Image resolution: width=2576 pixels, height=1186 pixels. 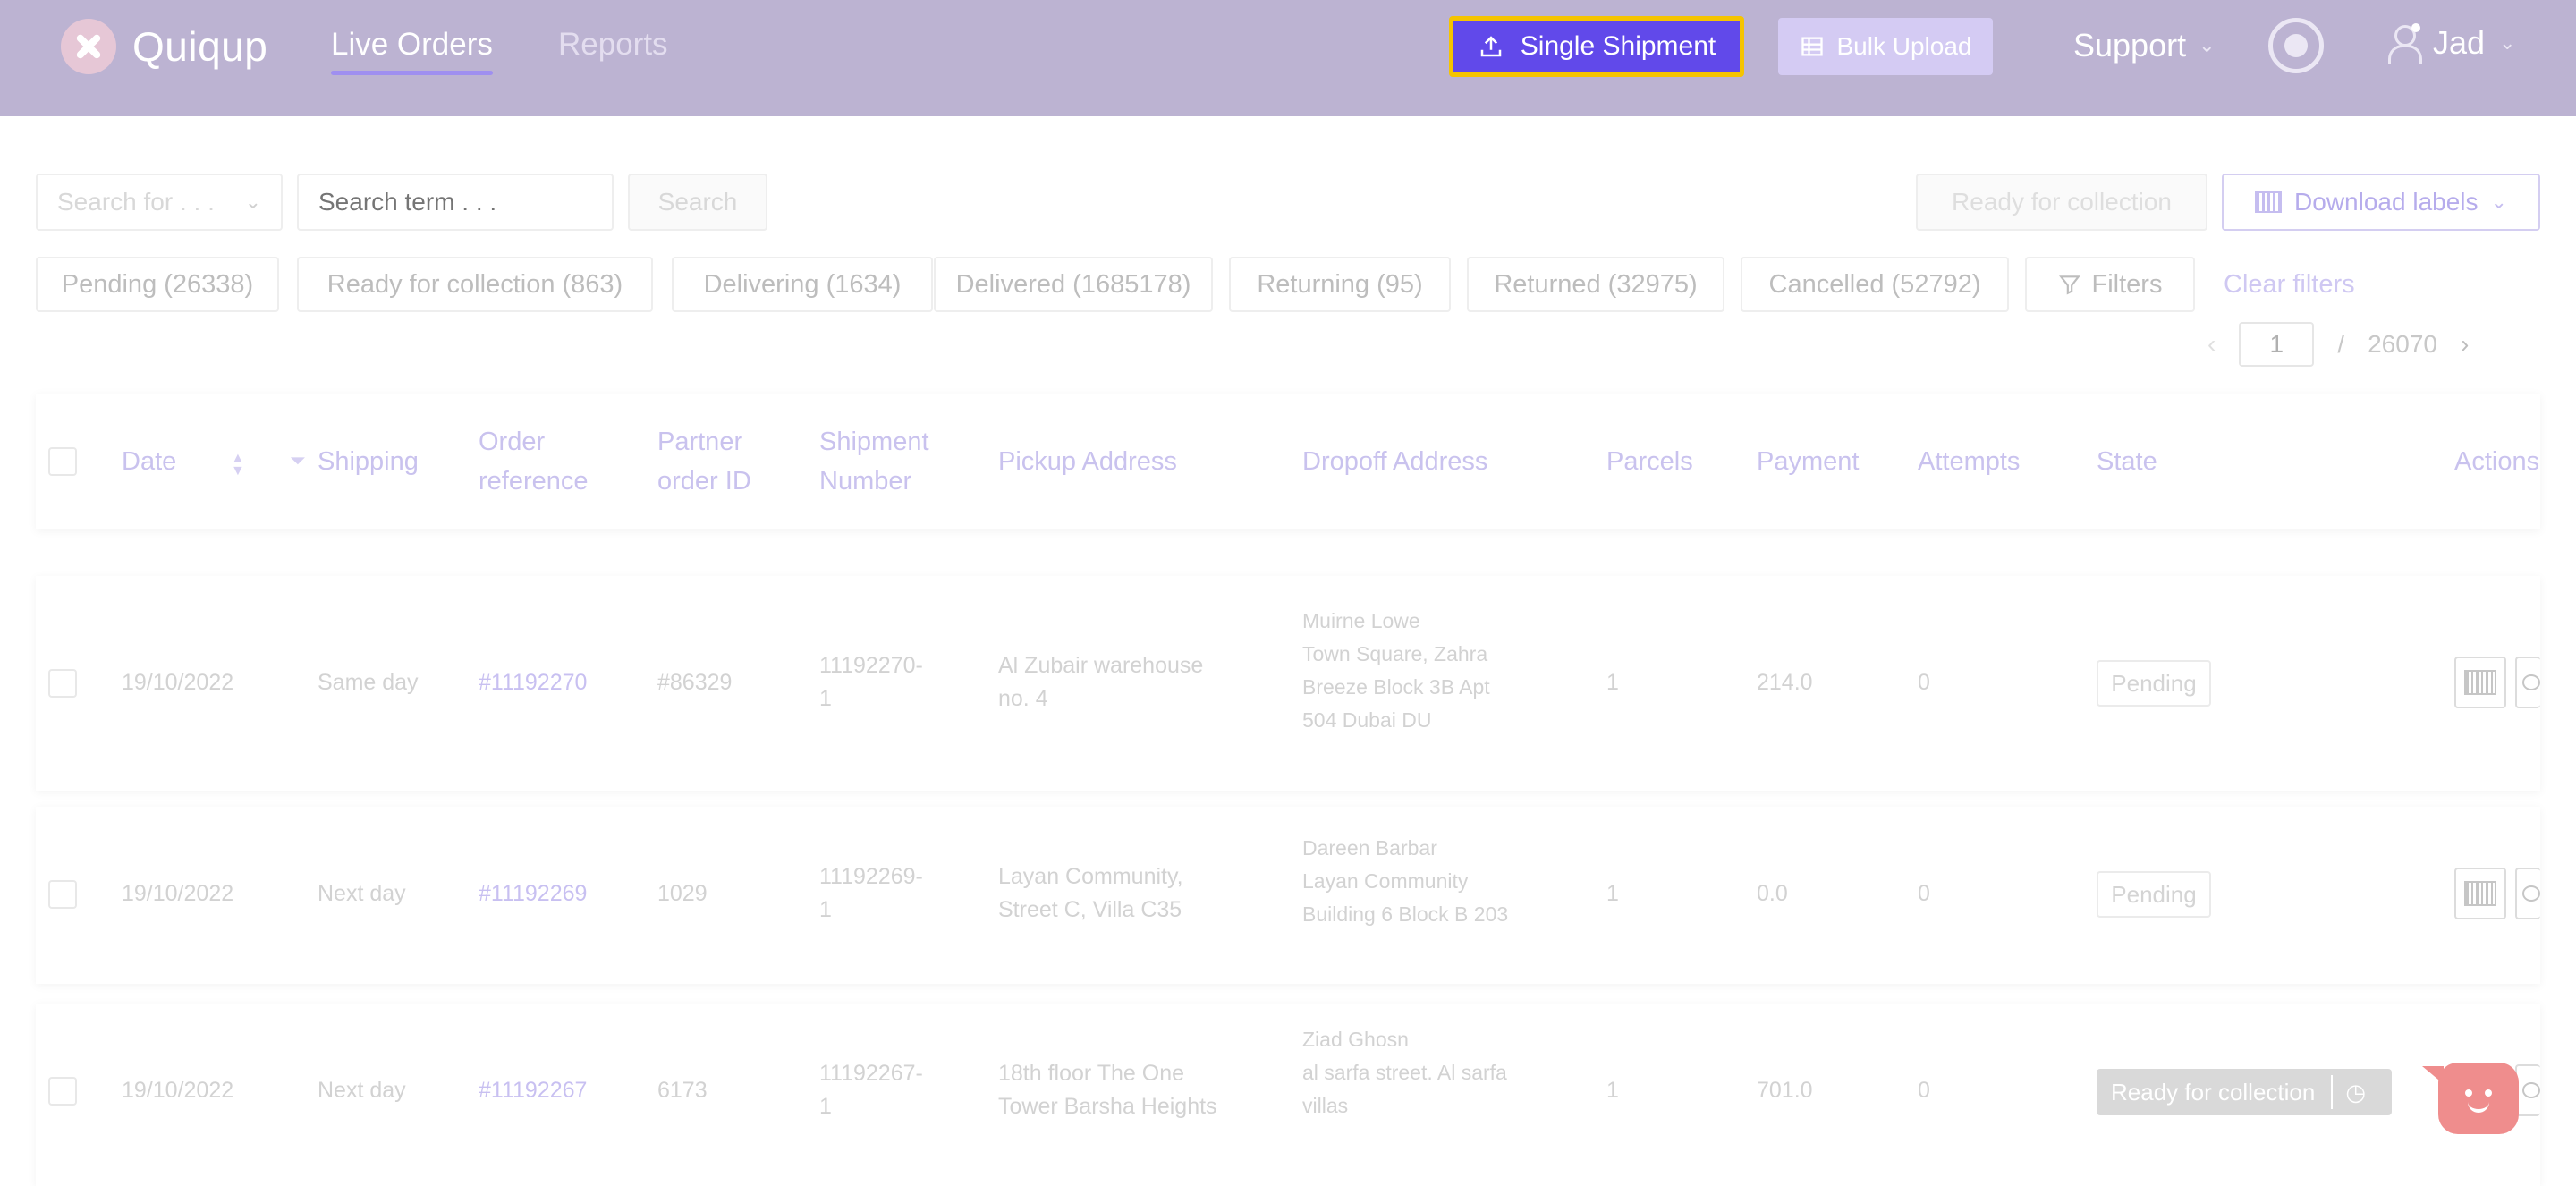 What do you see at coordinates (533, 1090) in the screenshot?
I see `order-reference-link: #11192267` at bounding box center [533, 1090].